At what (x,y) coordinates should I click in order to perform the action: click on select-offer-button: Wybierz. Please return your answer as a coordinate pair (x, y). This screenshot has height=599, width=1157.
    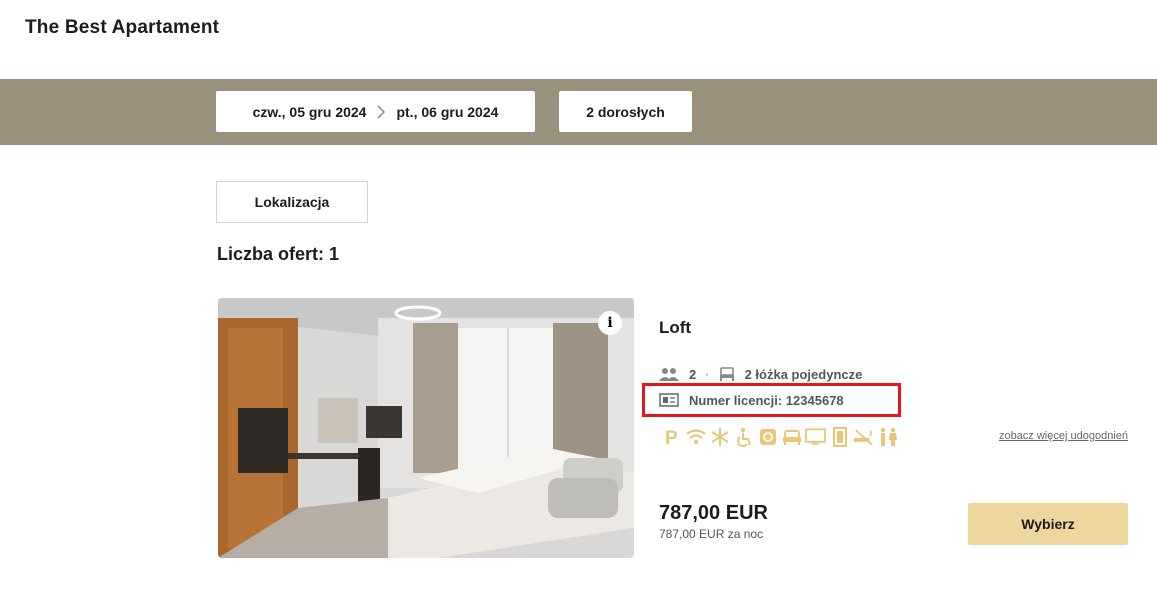
    Looking at the image, I should click on (1048, 524).